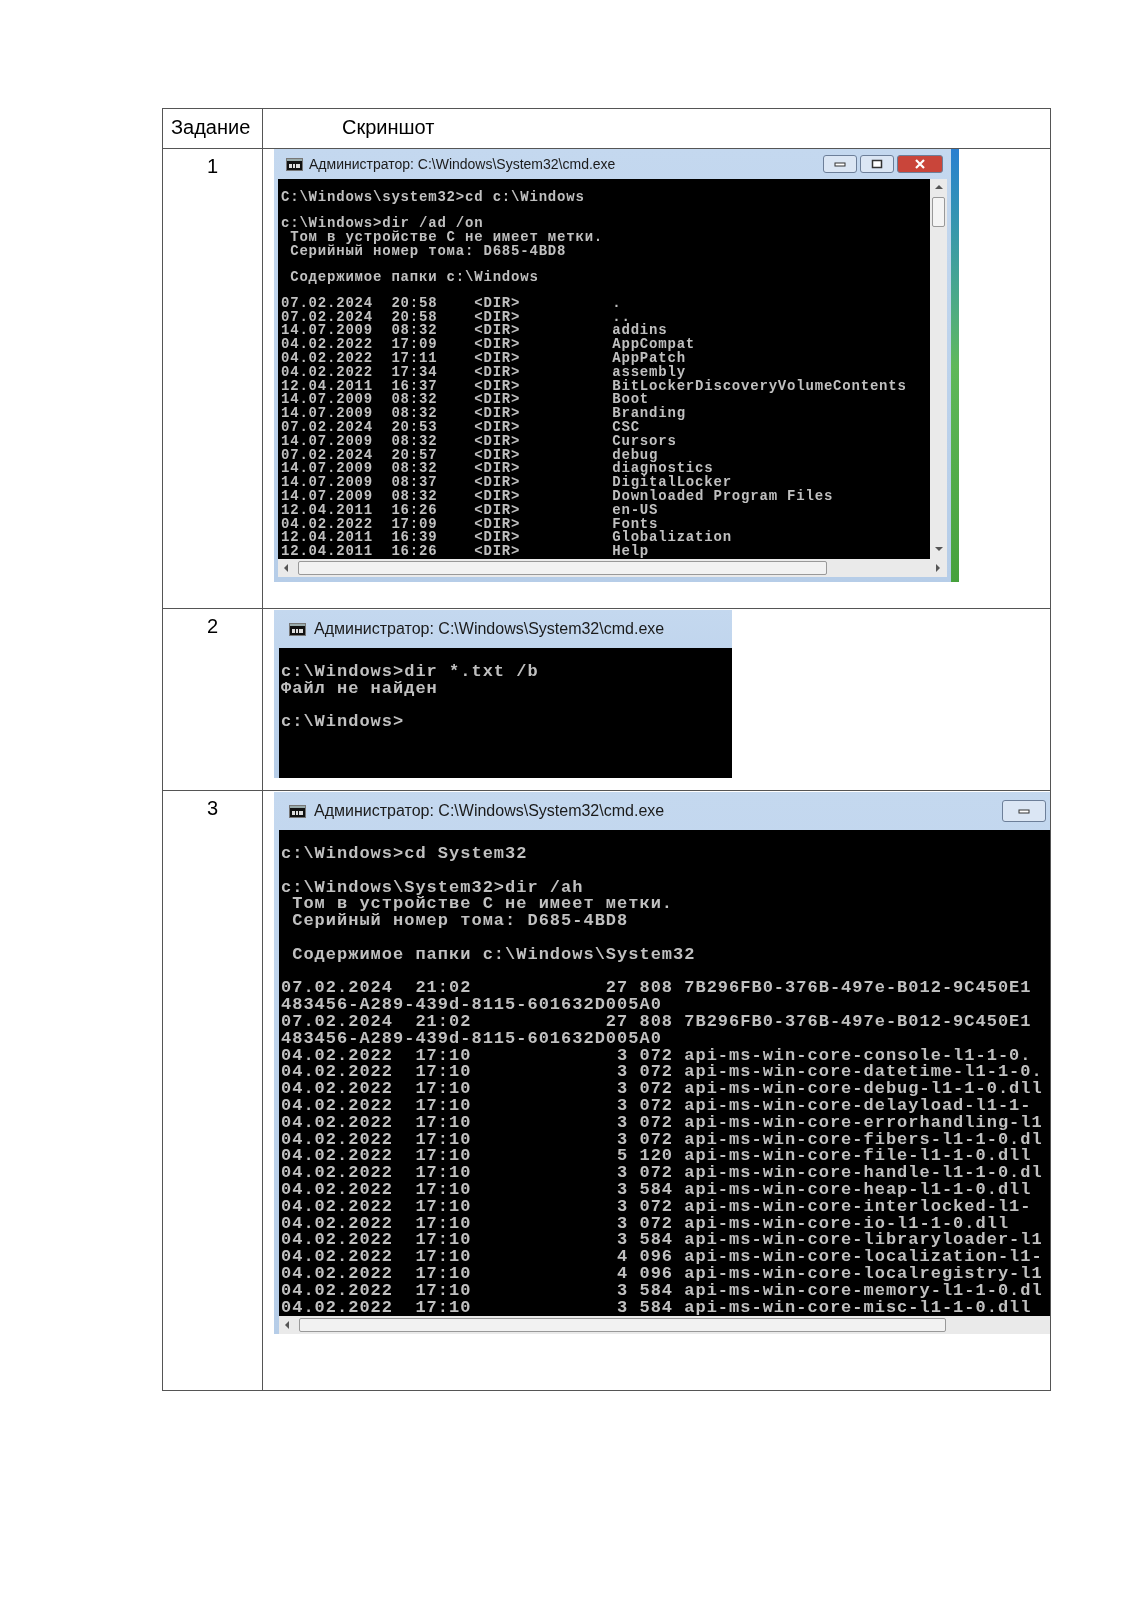 This screenshot has height=1601, width=1132. I want to click on console-line: 04.02.2022 17:10 4 096 api-ms-win-core-localregistry-l1, so click(662, 1274).